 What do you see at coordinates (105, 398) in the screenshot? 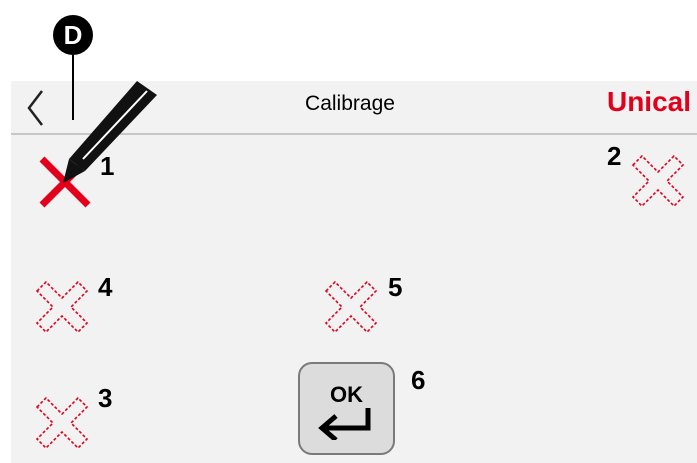
I see `target-number-3: 3` at bounding box center [105, 398].